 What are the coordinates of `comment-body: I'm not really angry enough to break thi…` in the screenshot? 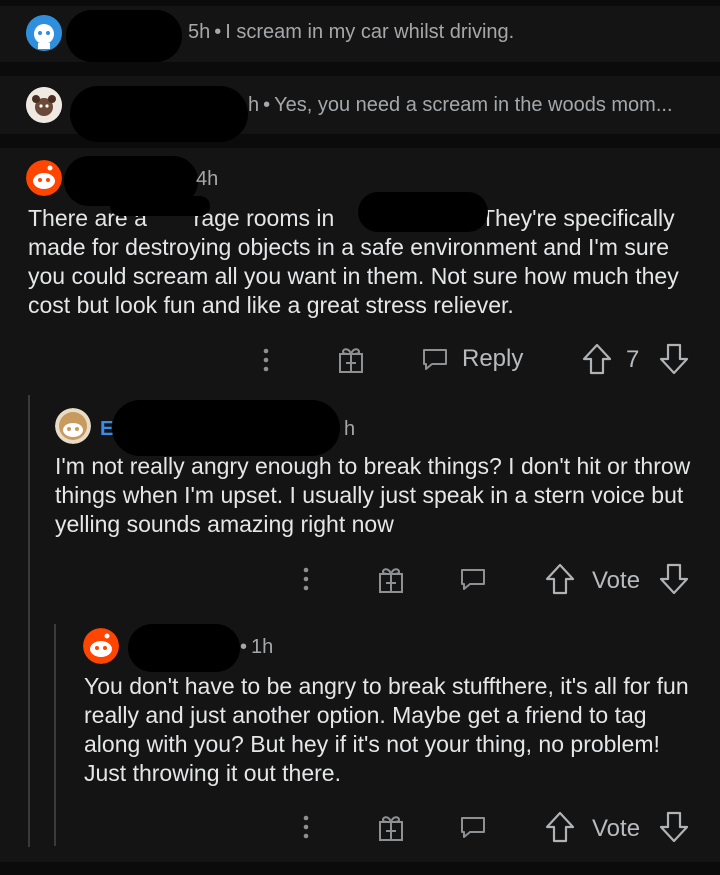 It's located at (373, 495).